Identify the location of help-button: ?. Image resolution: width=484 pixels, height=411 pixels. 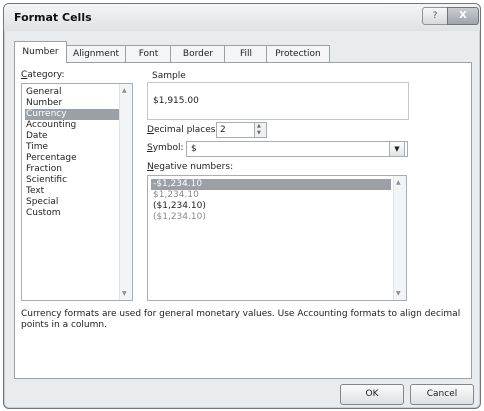
(435, 16).